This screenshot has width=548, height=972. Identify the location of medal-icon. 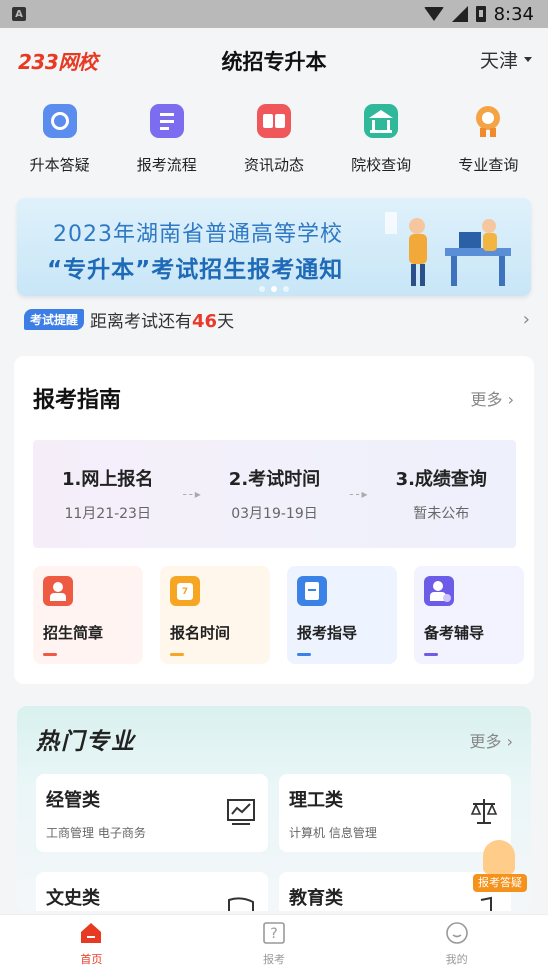
(488, 121).